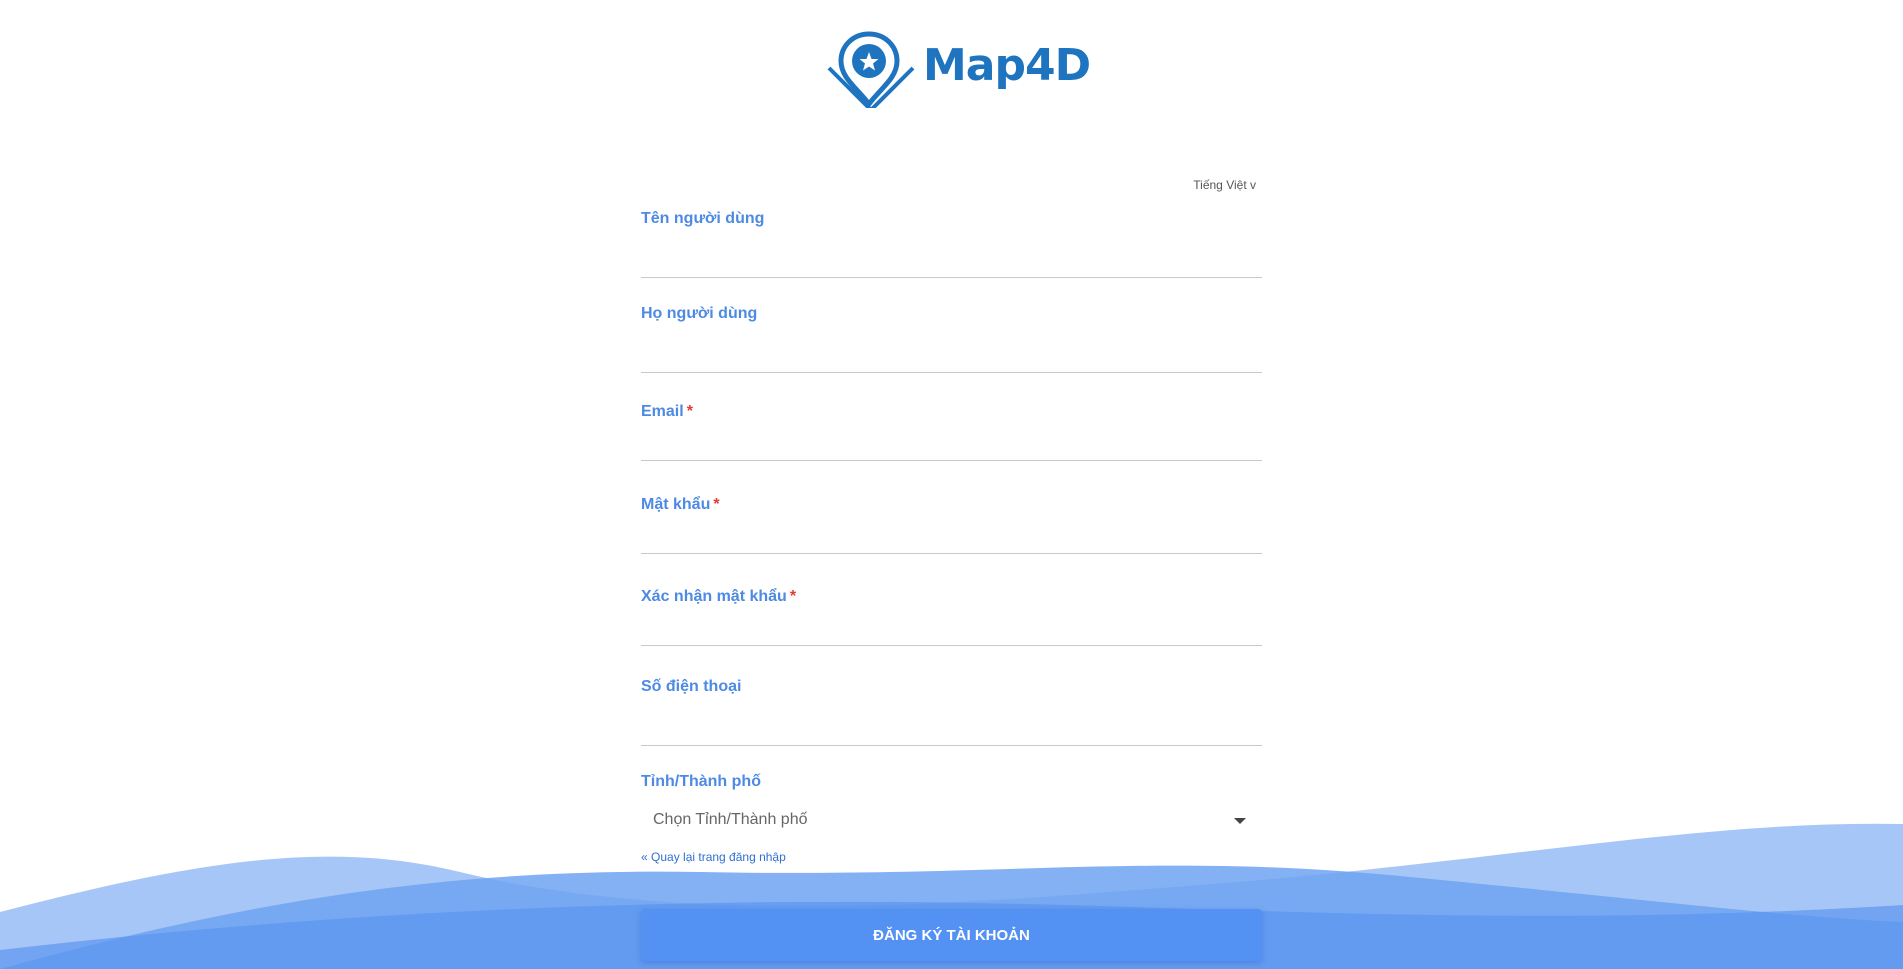  Describe the element at coordinates (1220, 185) in the screenshot. I see `language-label: Tiếng Việt` at that location.